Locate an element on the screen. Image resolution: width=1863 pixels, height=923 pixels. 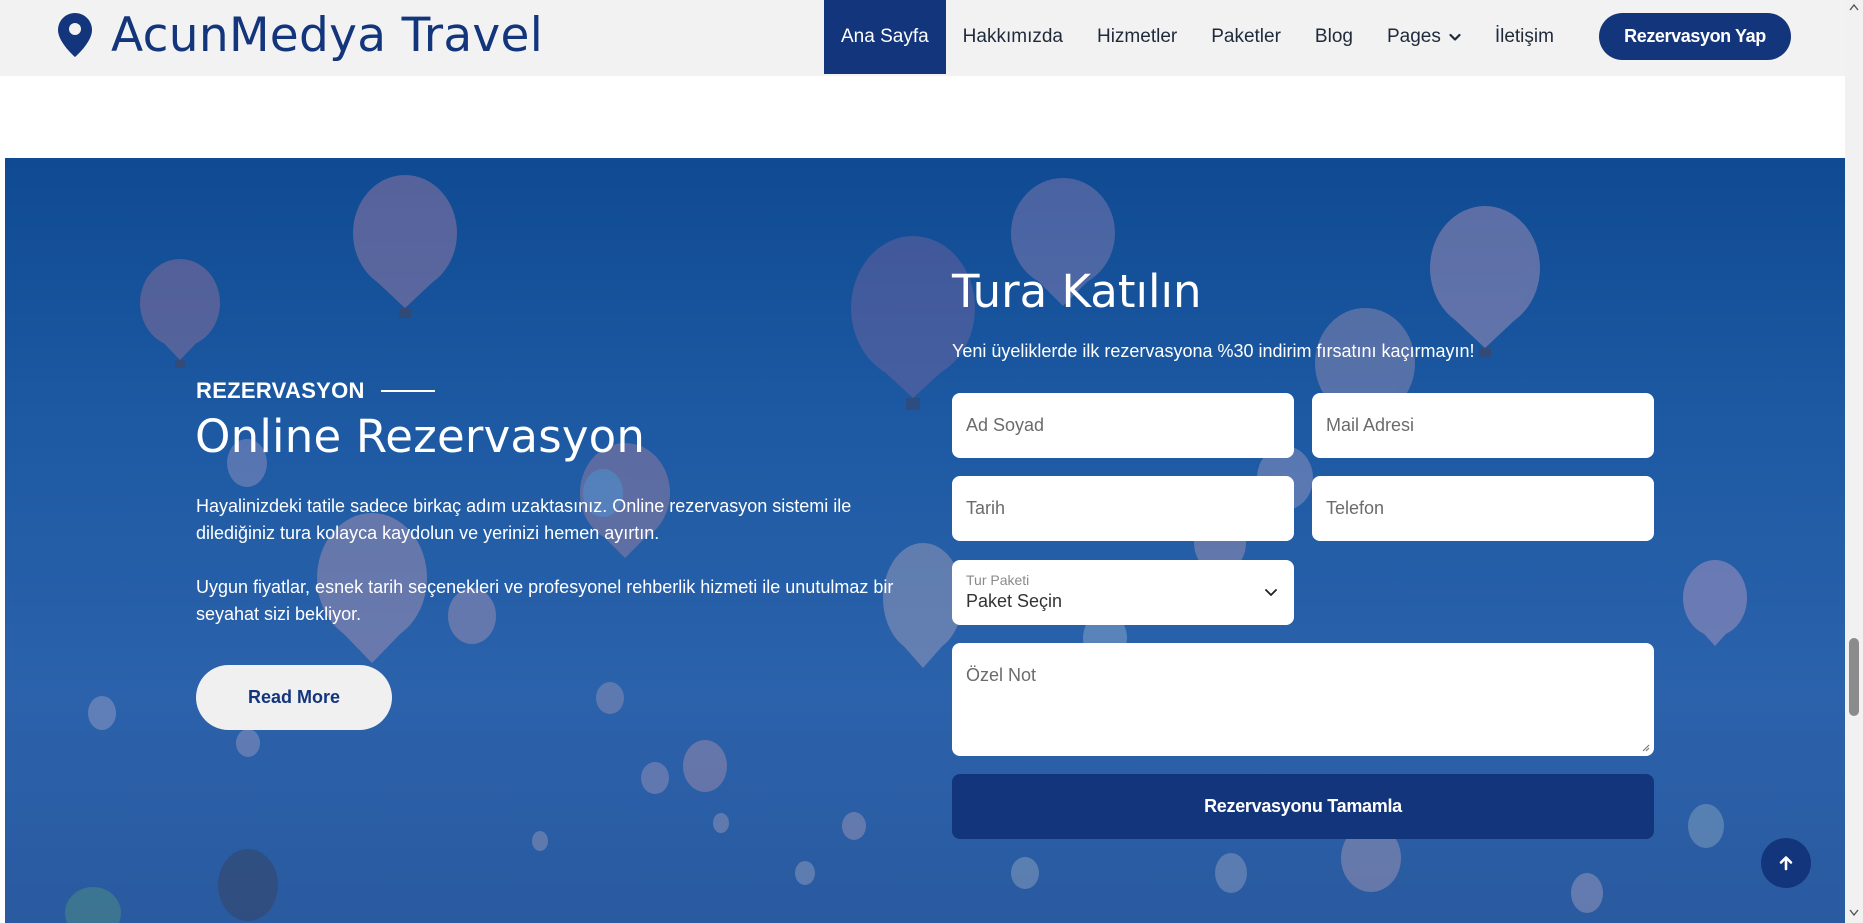
back-to-top-button is located at coordinates (1786, 863).